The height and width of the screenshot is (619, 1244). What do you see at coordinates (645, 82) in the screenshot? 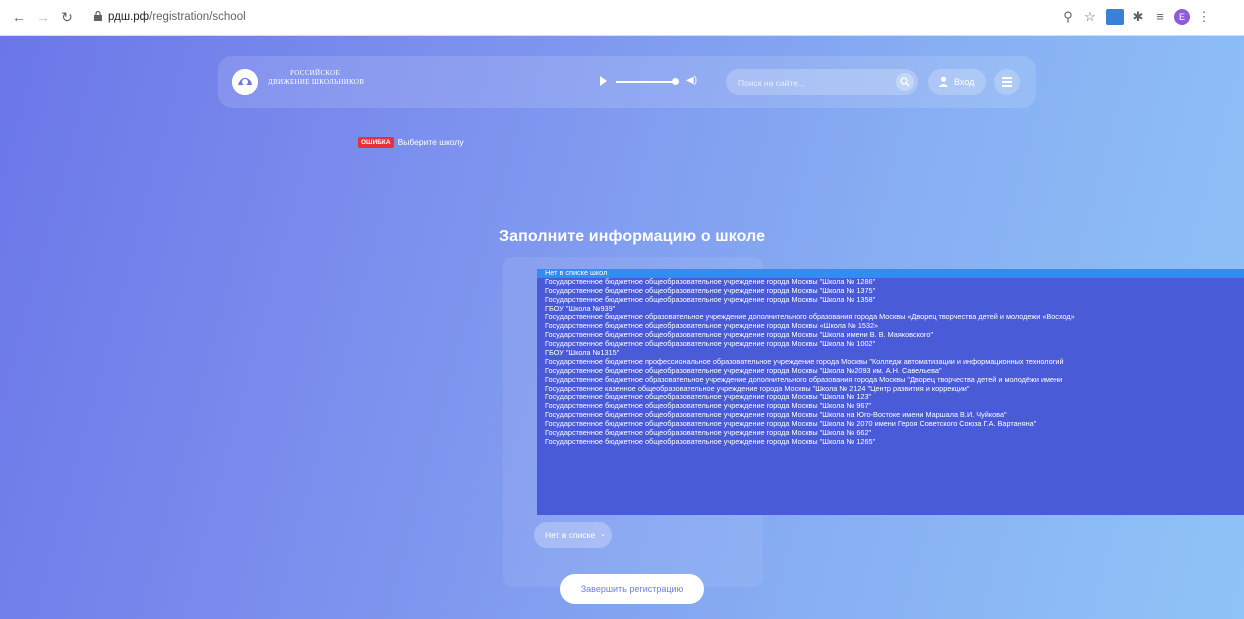
I see `audio-progress` at bounding box center [645, 82].